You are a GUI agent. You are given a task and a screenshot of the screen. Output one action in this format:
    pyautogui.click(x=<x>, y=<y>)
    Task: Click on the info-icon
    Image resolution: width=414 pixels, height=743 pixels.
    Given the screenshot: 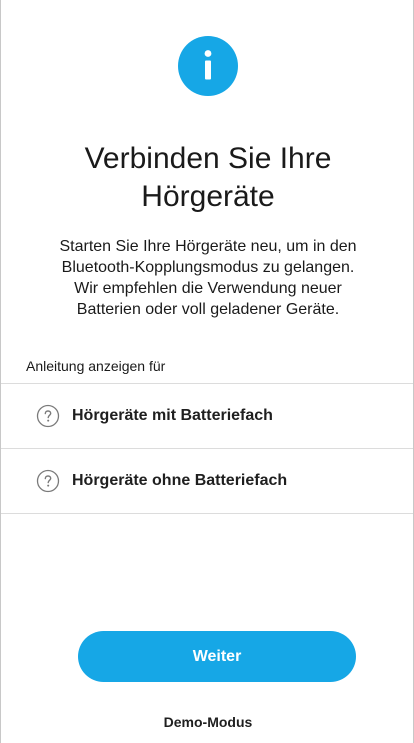 What is the action you would take?
    pyautogui.click(x=208, y=66)
    